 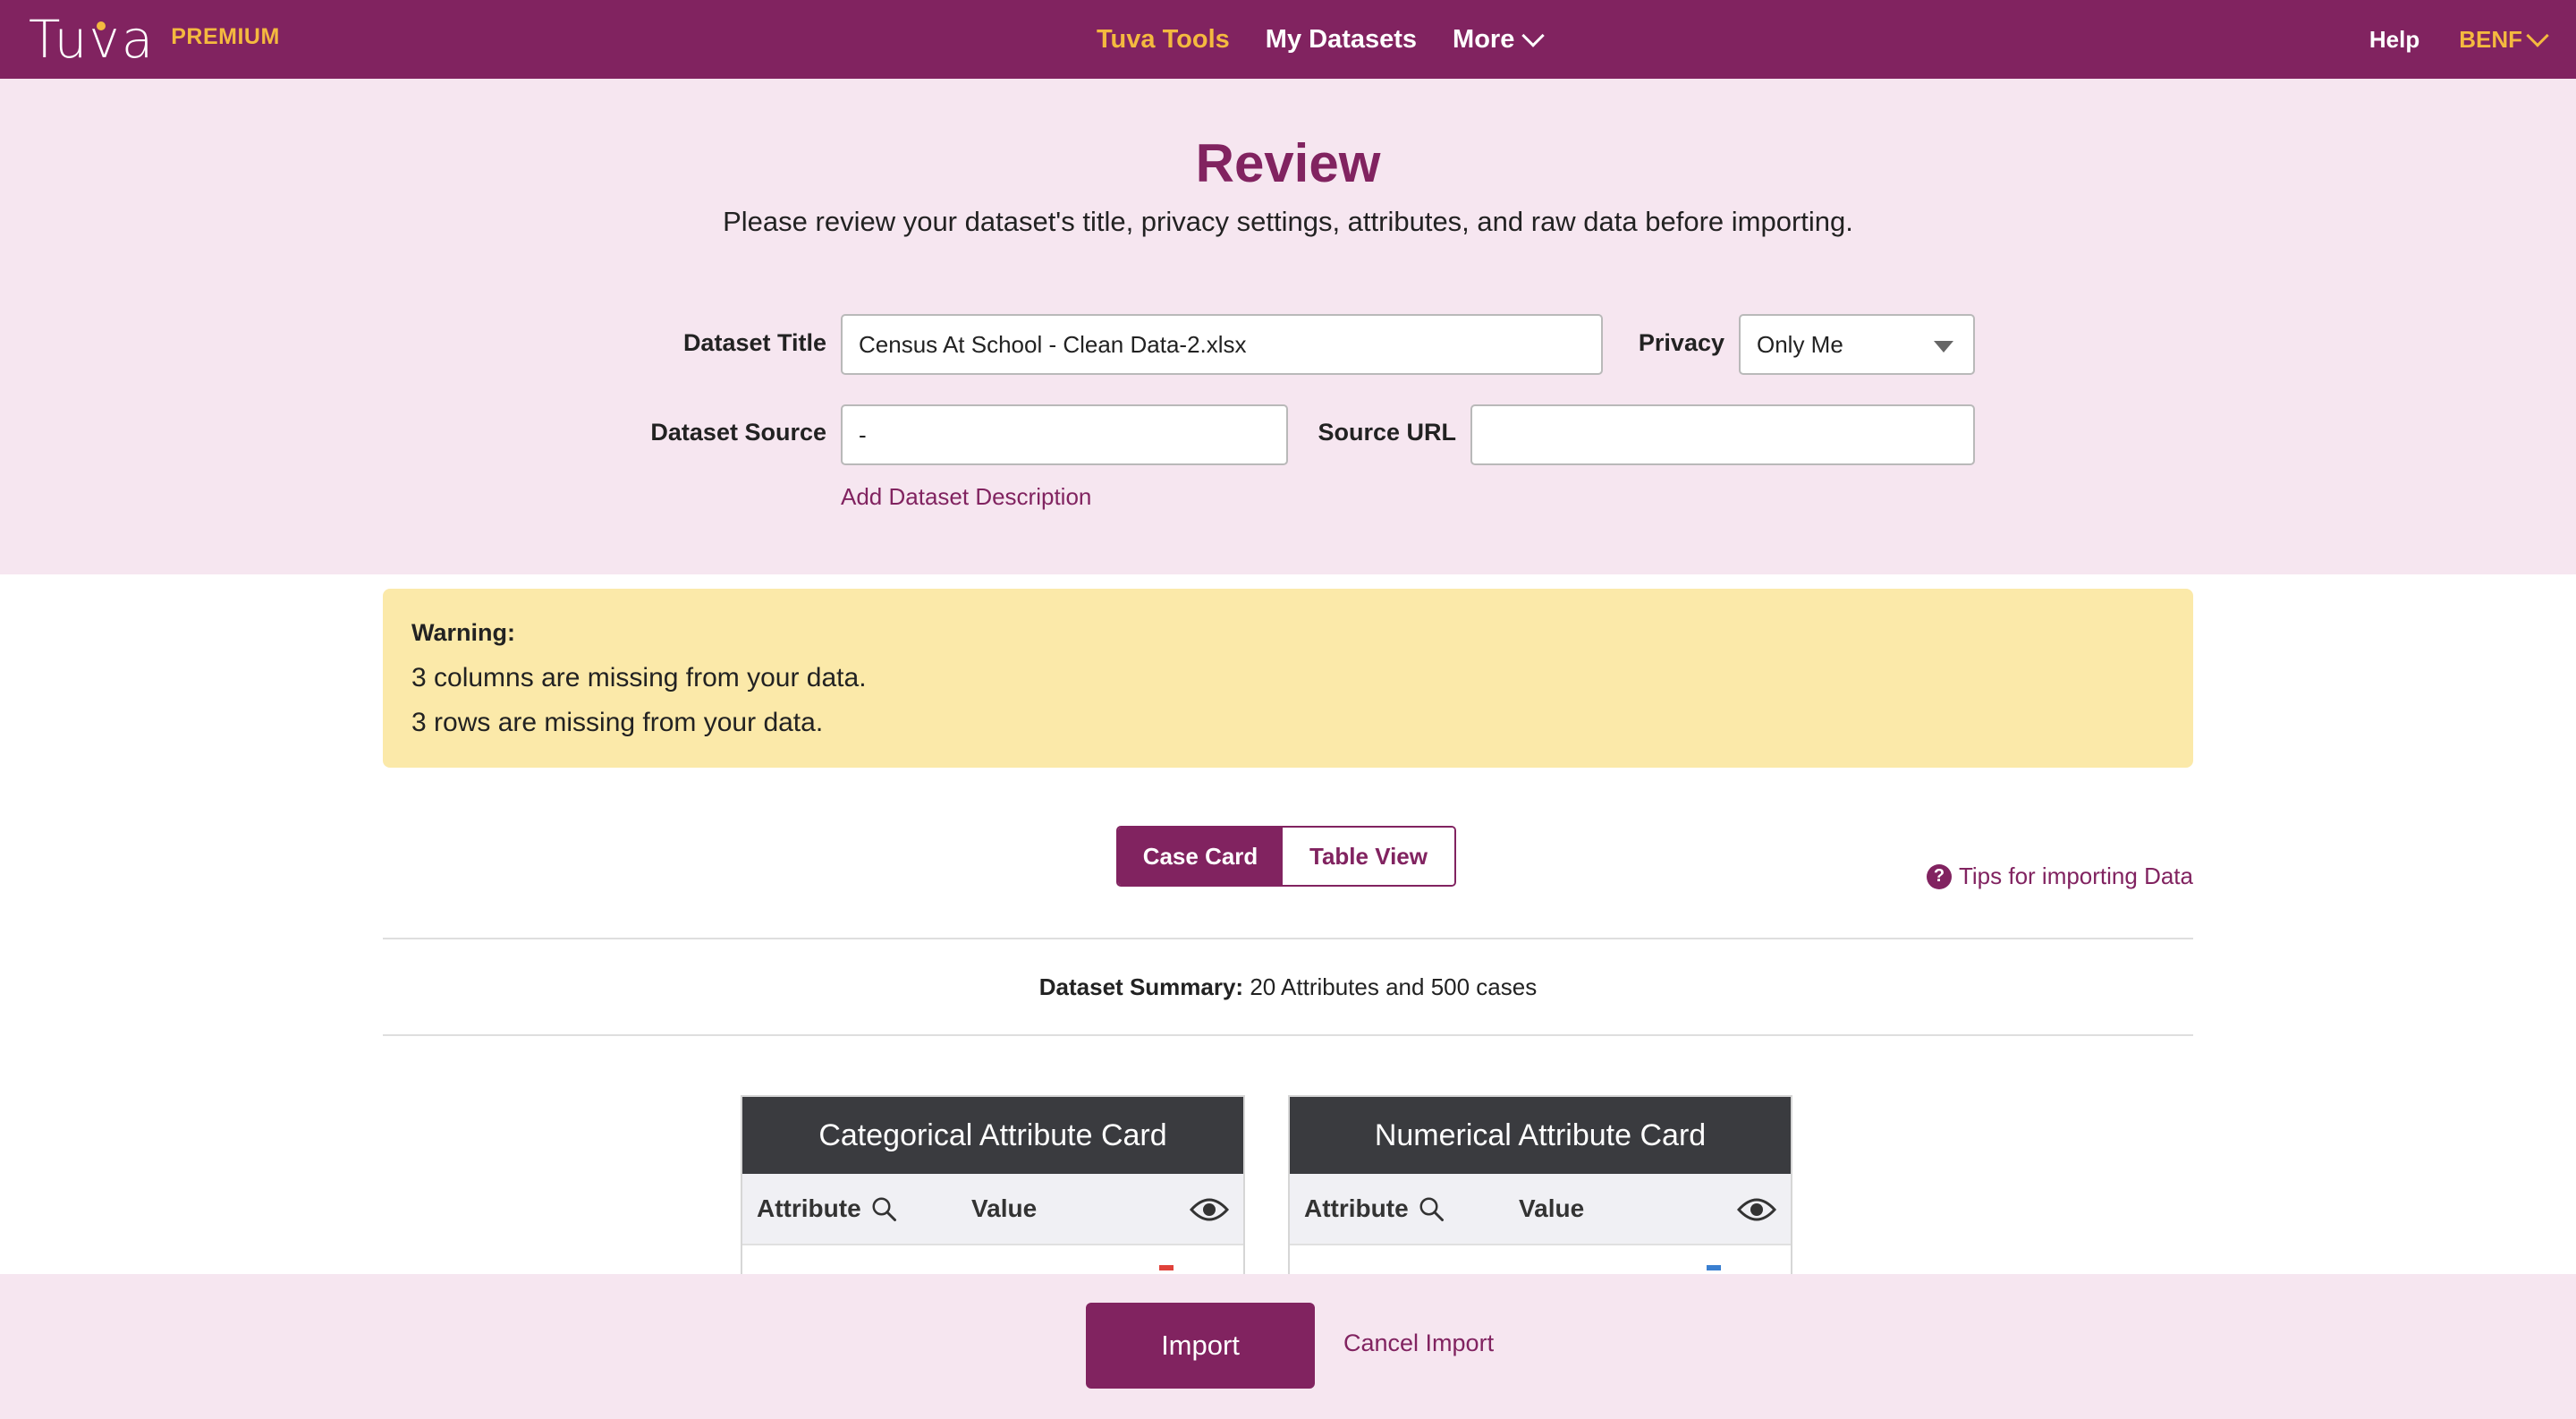 I want to click on logo-text: Tuva, so click(x=92, y=39).